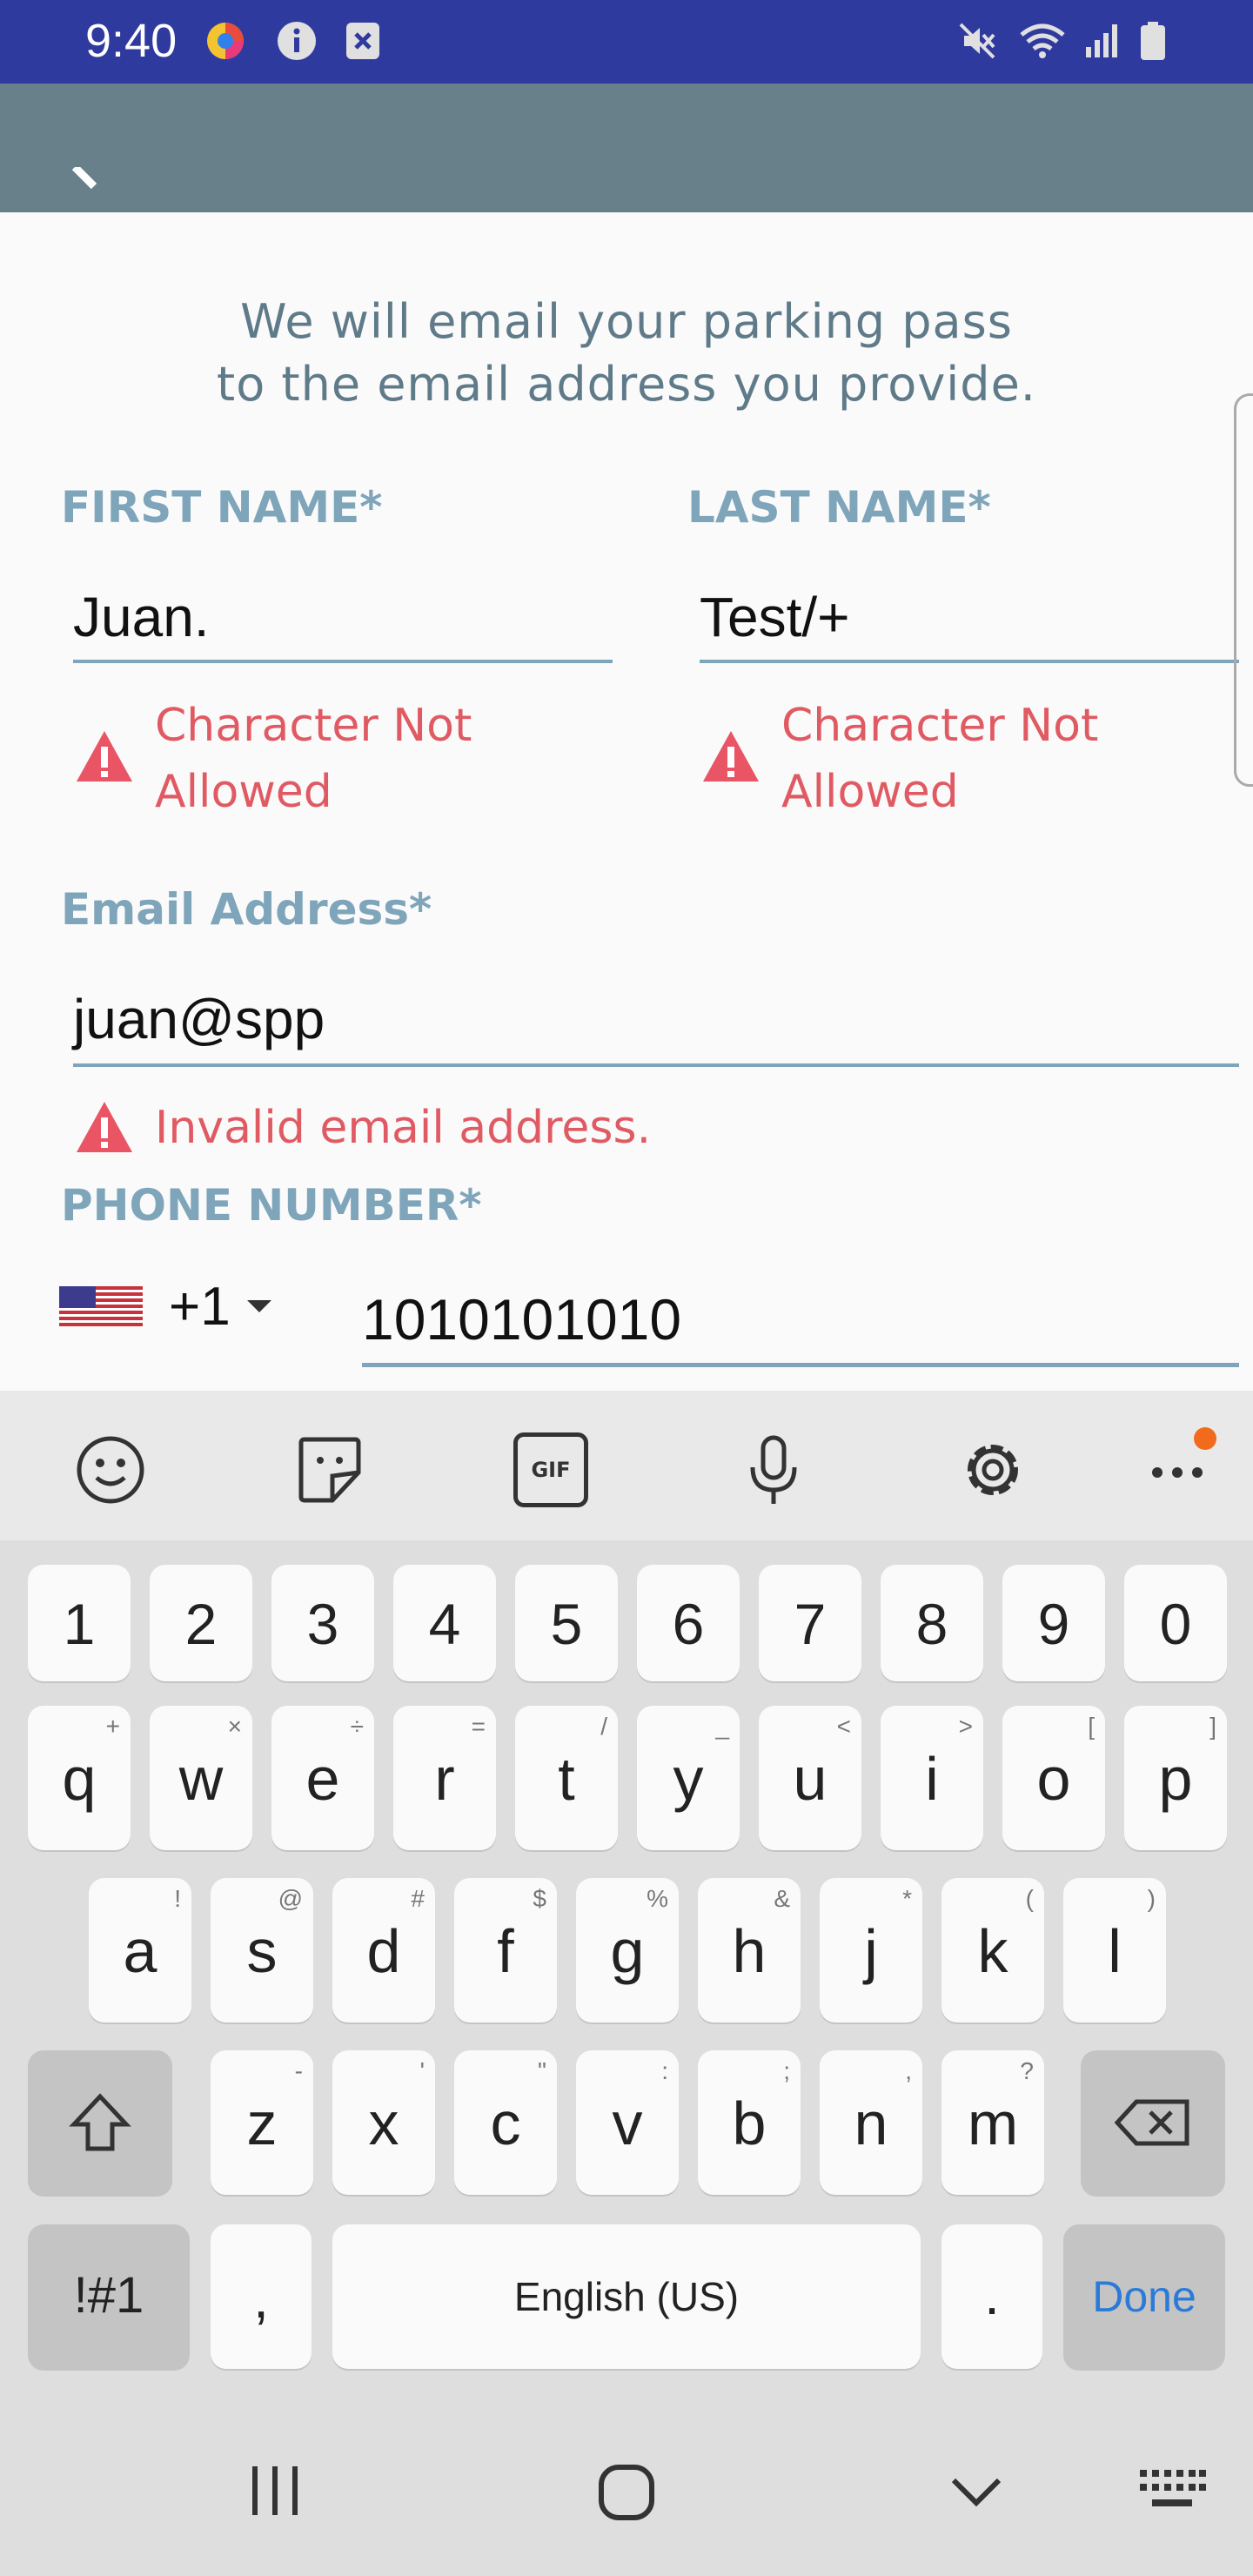  What do you see at coordinates (383, 1950) in the screenshot?
I see `key-d: # d` at bounding box center [383, 1950].